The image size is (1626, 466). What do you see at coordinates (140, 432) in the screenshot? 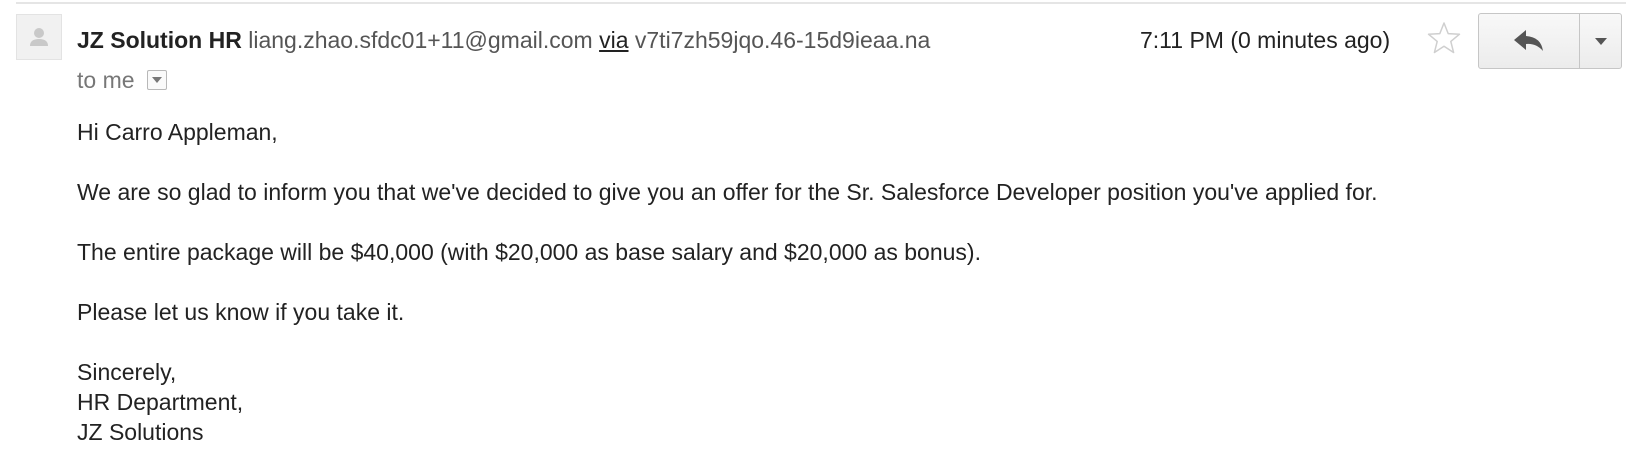
I see `signature-line: JZ Solutions` at bounding box center [140, 432].